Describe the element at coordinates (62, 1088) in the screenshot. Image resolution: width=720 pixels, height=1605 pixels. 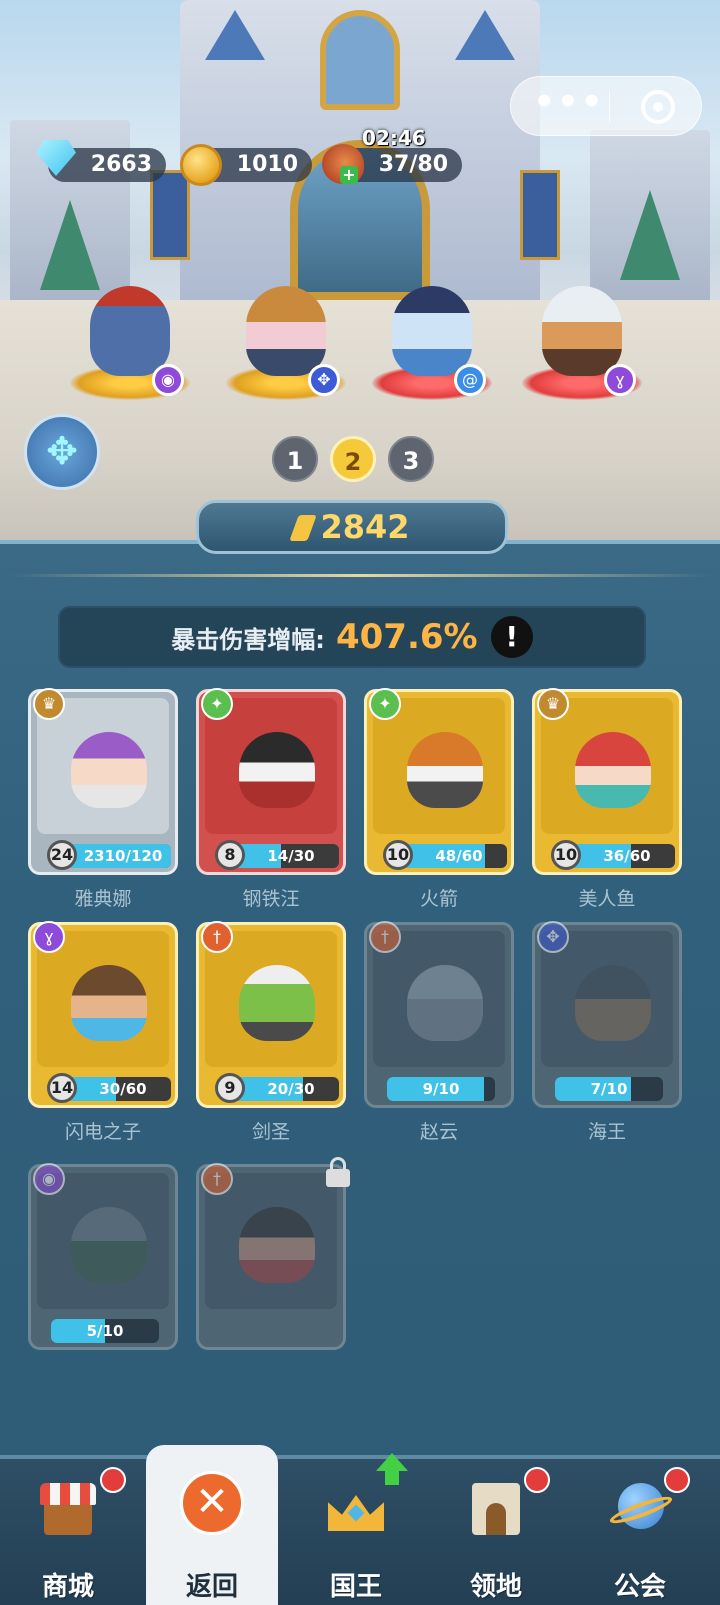
I see `hero-level-badge: 14` at that location.